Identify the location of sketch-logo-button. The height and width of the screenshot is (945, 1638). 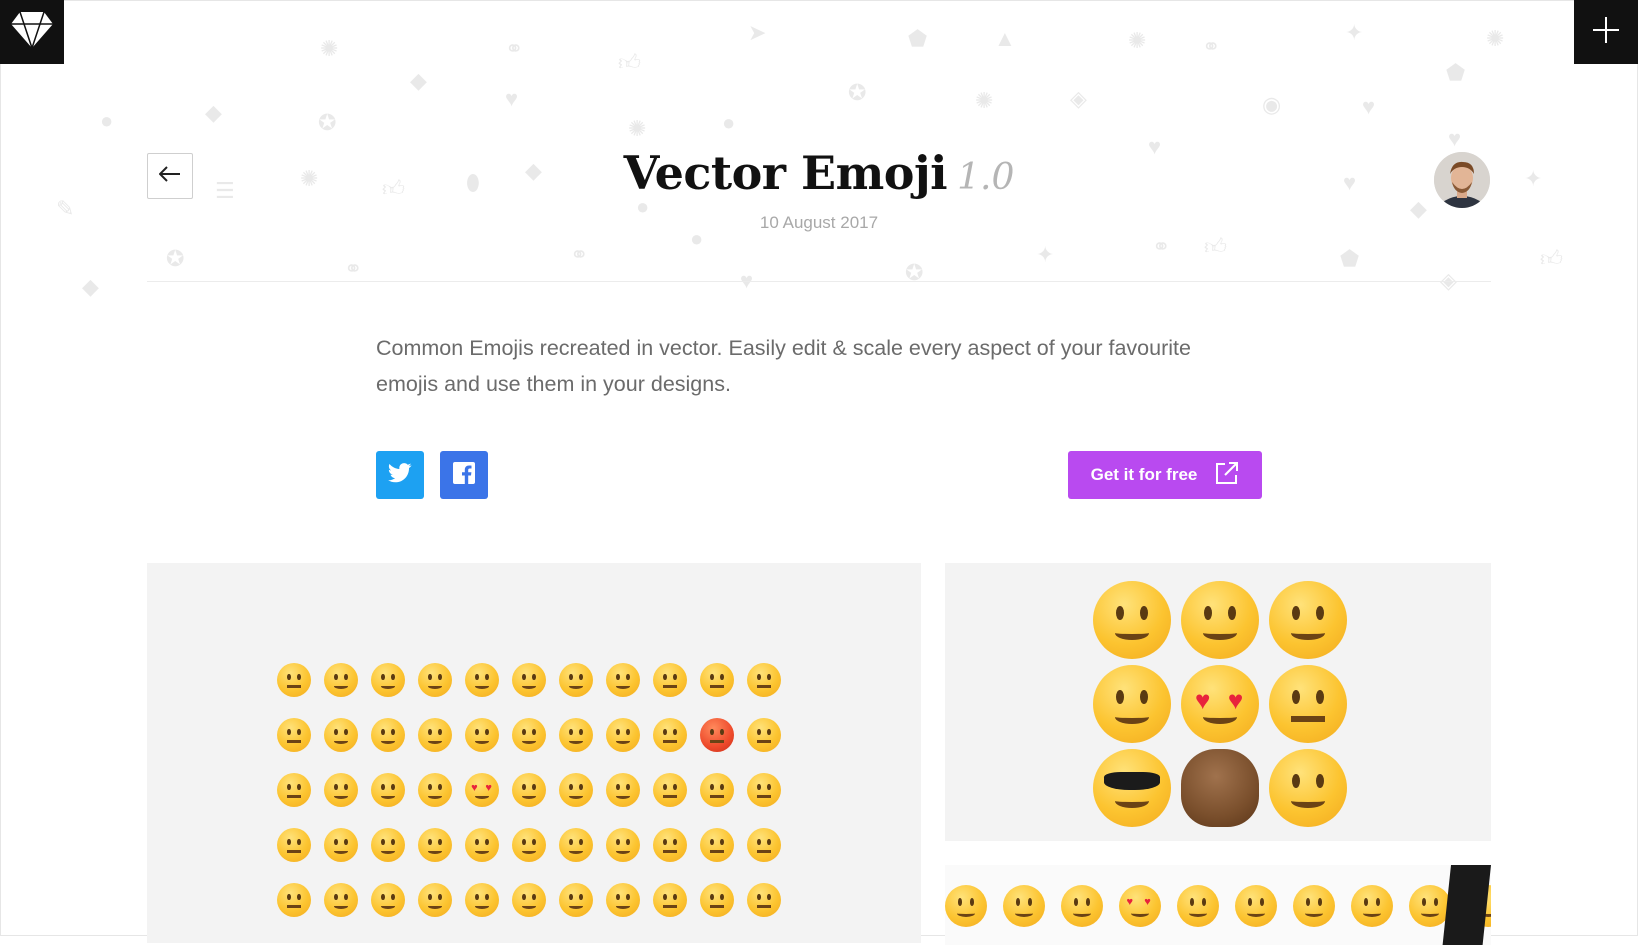
(32, 32).